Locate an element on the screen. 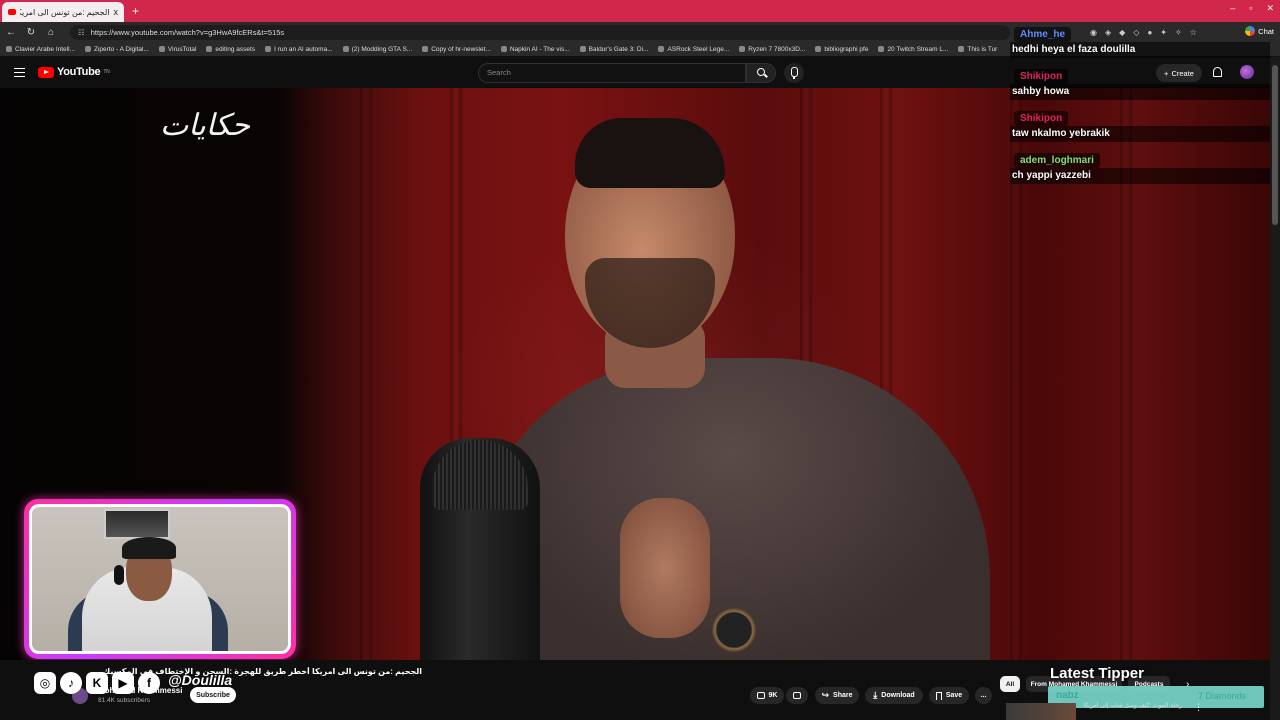 The image size is (1280, 720). thumbs-down-icon is located at coordinates (797, 695).